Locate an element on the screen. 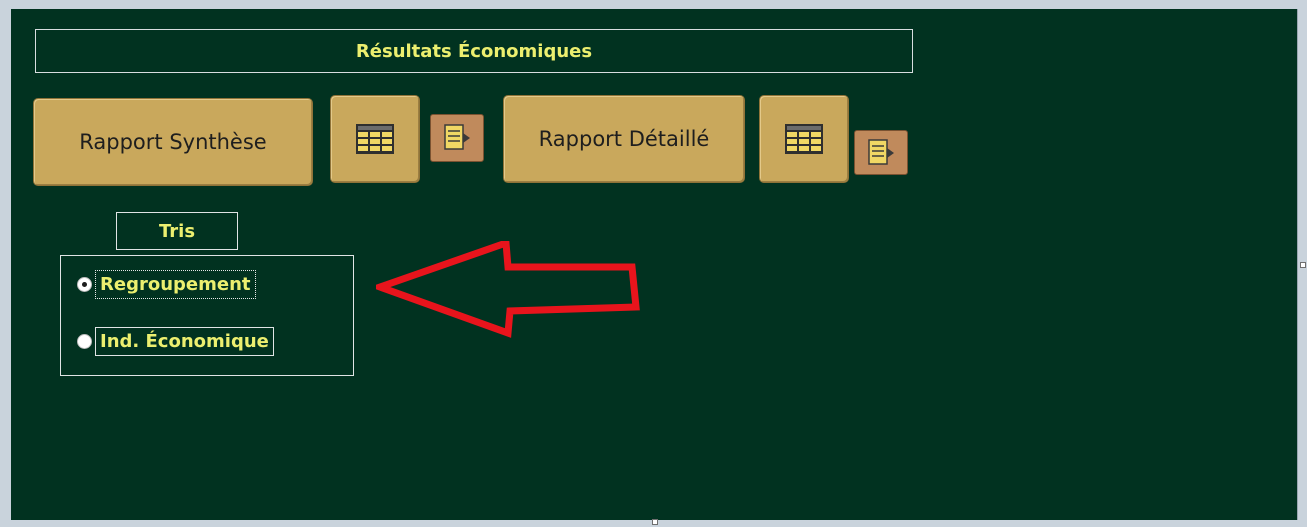  sort-group-label-text: Tris is located at coordinates (177, 231).